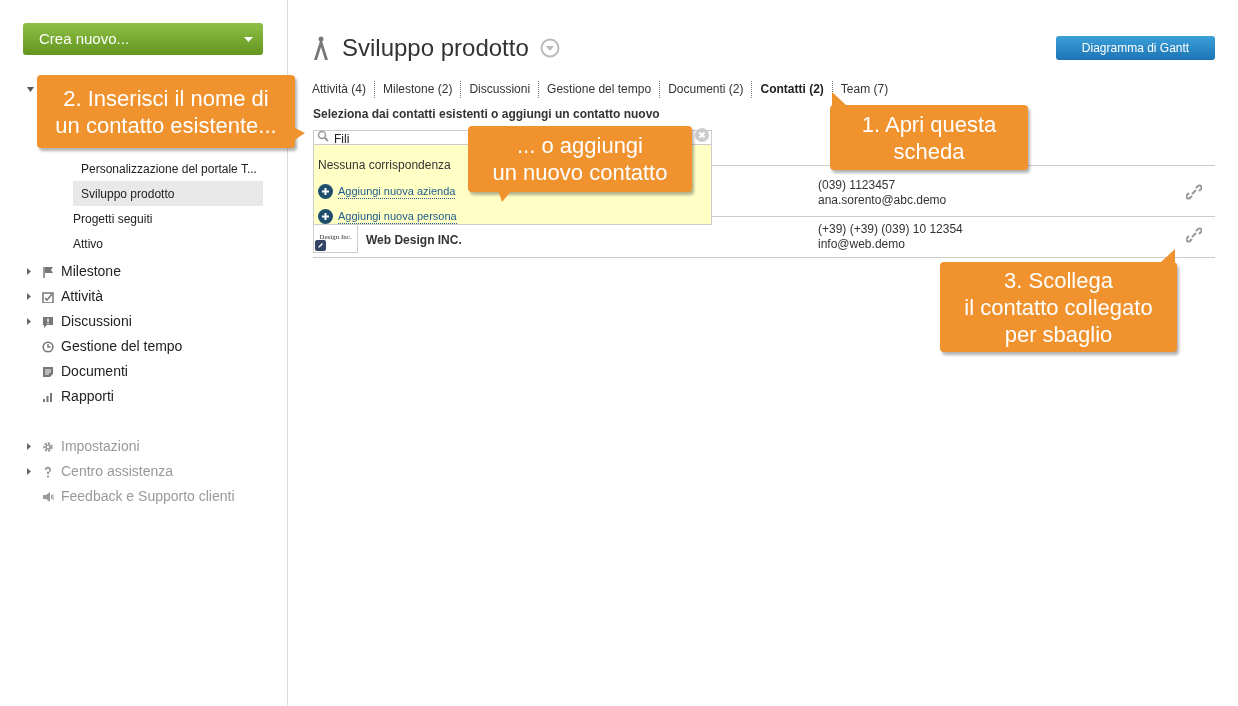 The image size is (1238, 706). I want to click on tab: Documenti (2), so click(706, 89).